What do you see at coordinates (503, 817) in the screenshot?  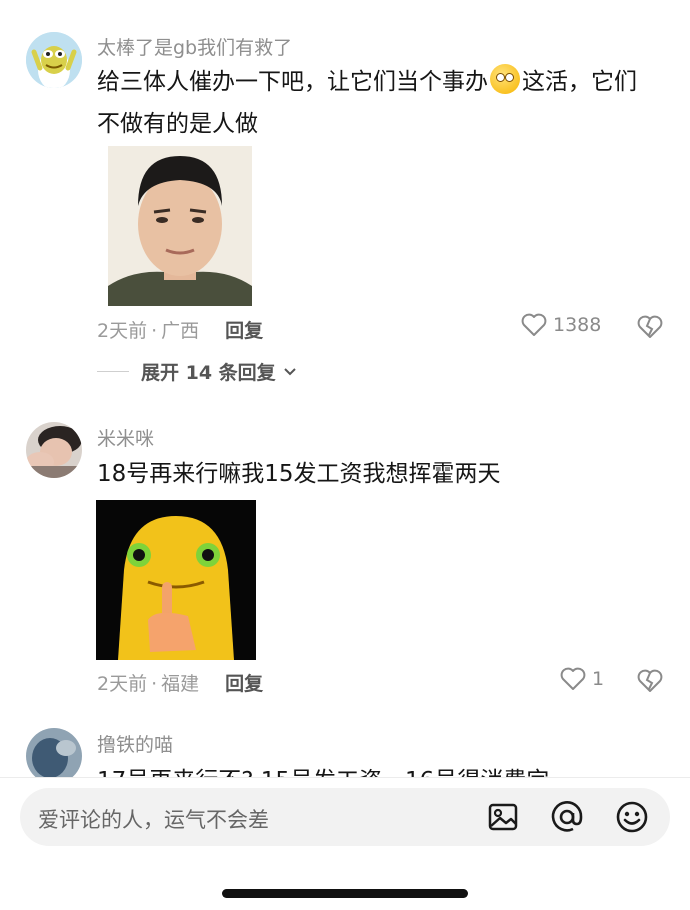 I see `image-icon` at bounding box center [503, 817].